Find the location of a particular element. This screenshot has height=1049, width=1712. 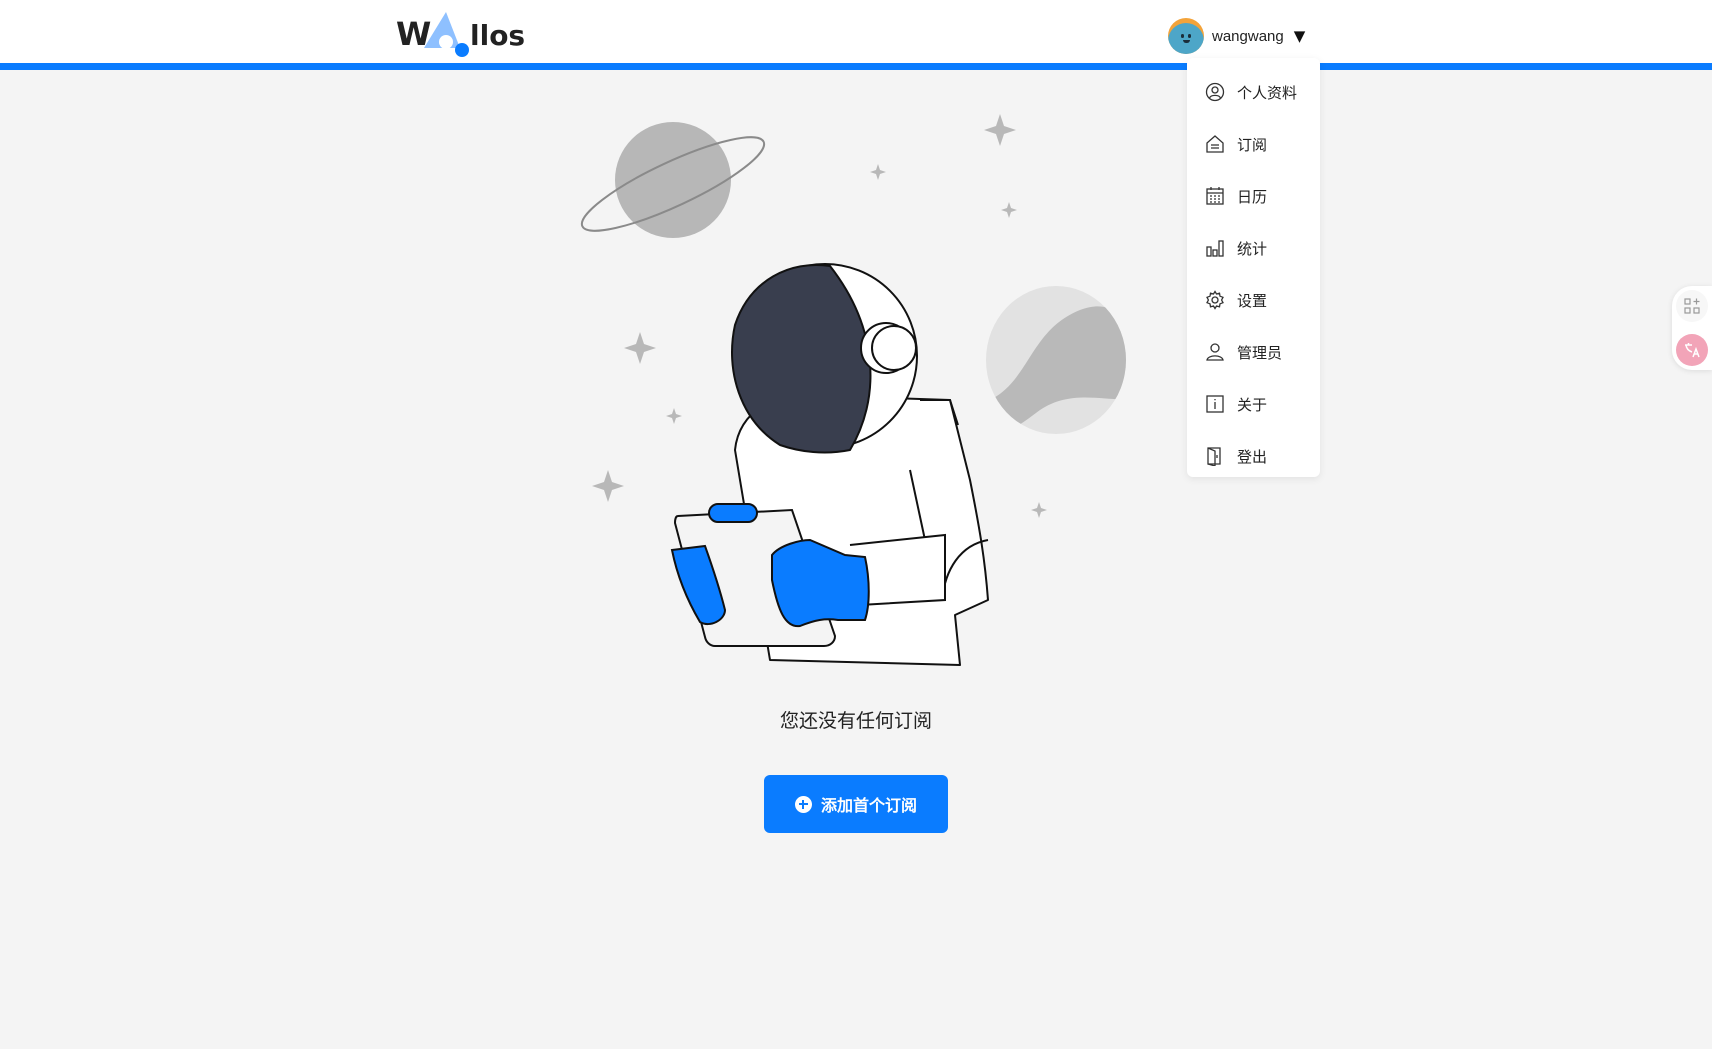

menu-item-settings: 设置 is located at coordinates (1253, 300).